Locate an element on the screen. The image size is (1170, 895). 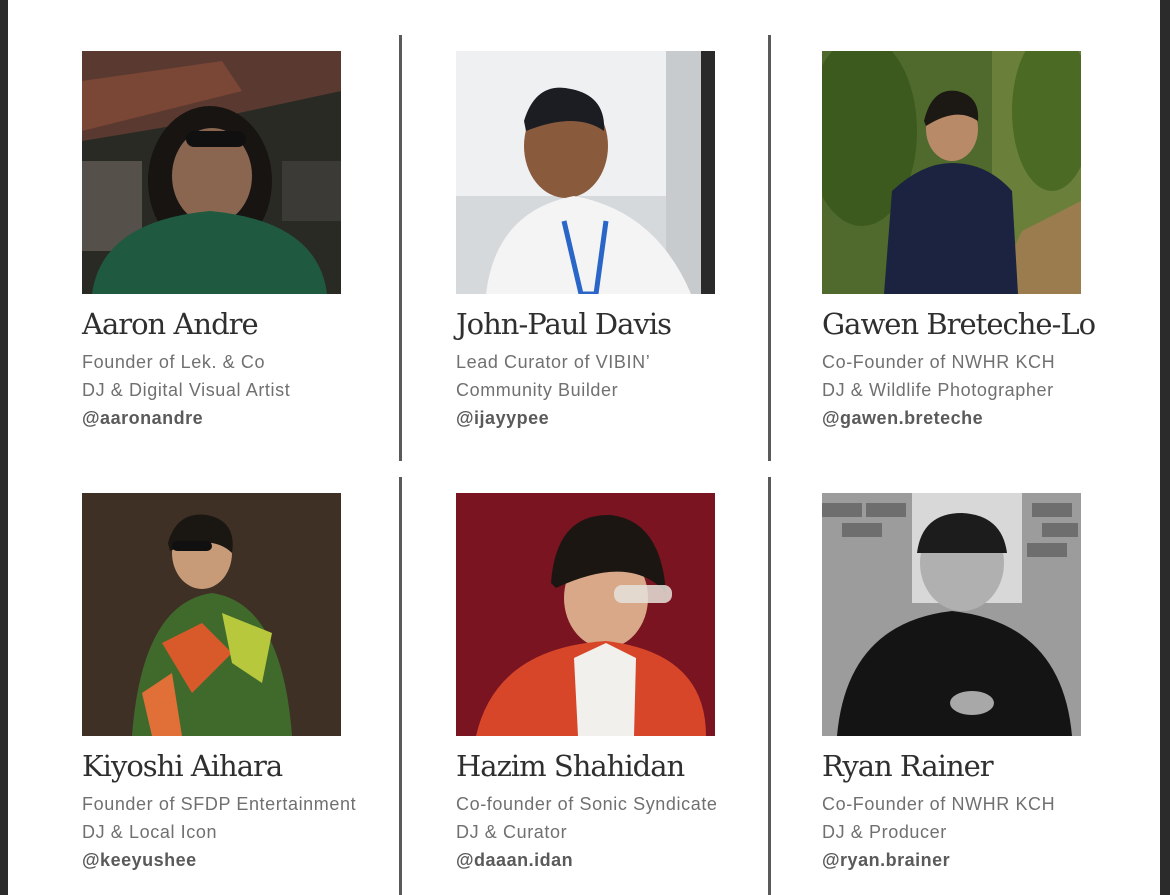
person-role: DJ & Producer is located at coordinates (884, 832).